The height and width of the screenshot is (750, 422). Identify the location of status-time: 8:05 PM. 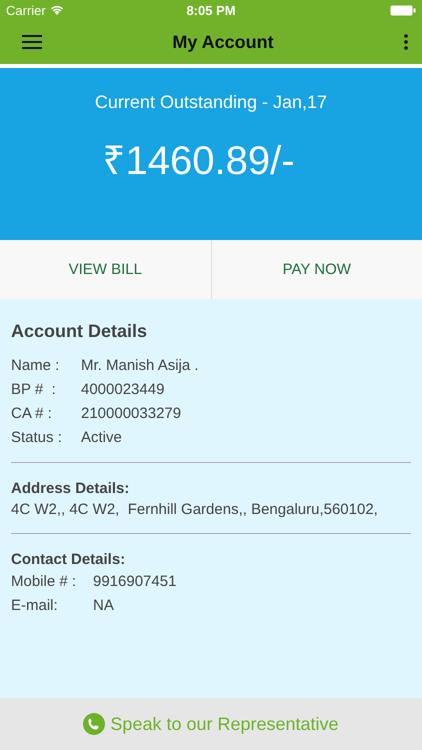
(211, 10).